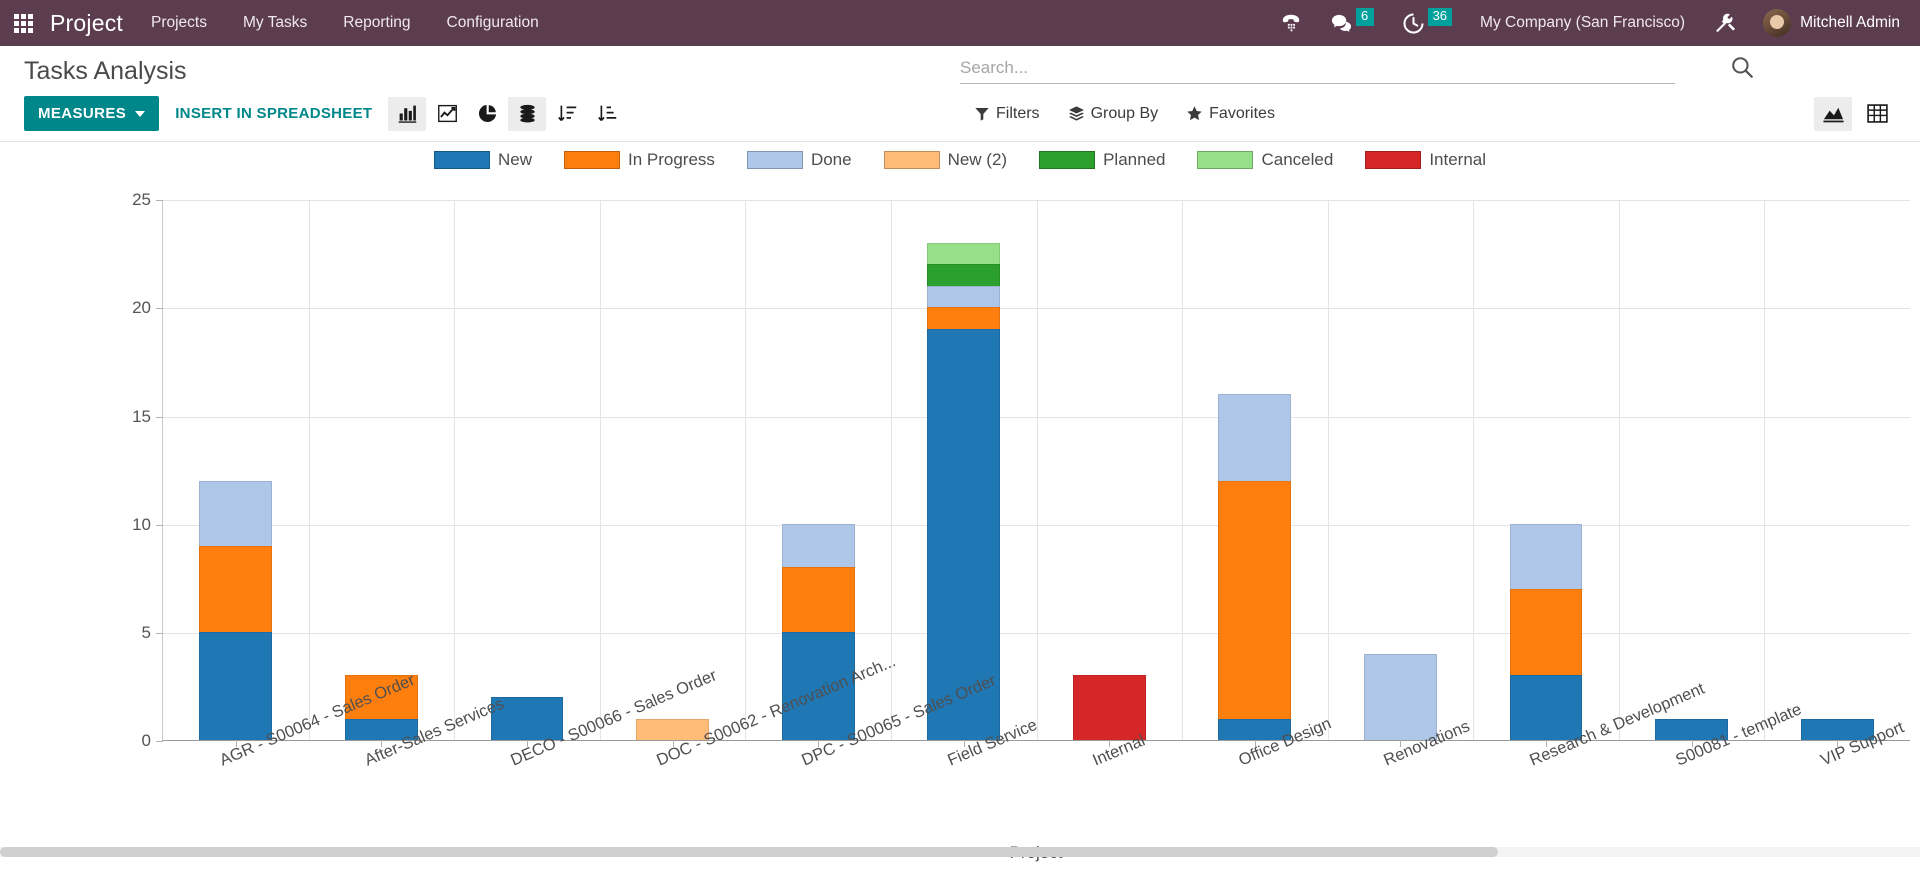 Image resolution: width=1920 pixels, height=885 pixels. I want to click on measures-button: MEASURES, so click(92, 114).